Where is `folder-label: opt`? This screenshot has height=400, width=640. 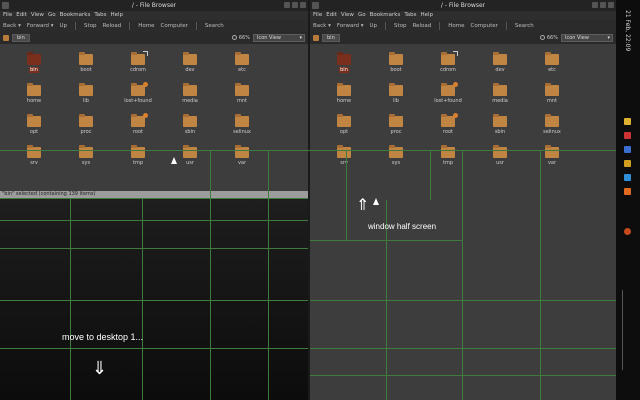
folder-label: opt is located at coordinates (34, 132).